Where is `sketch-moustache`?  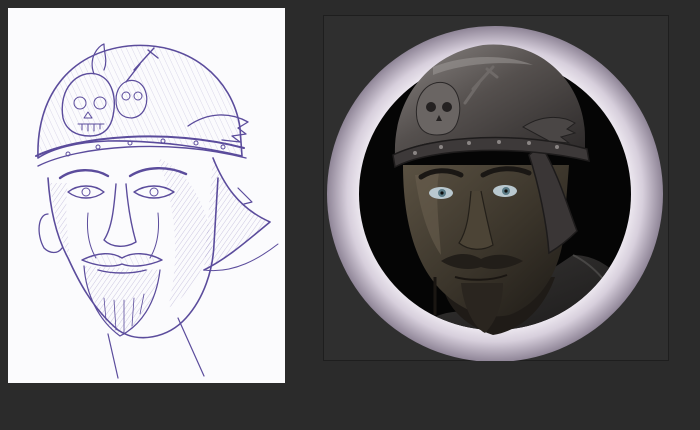
sketch-moustache is located at coordinates (122, 260).